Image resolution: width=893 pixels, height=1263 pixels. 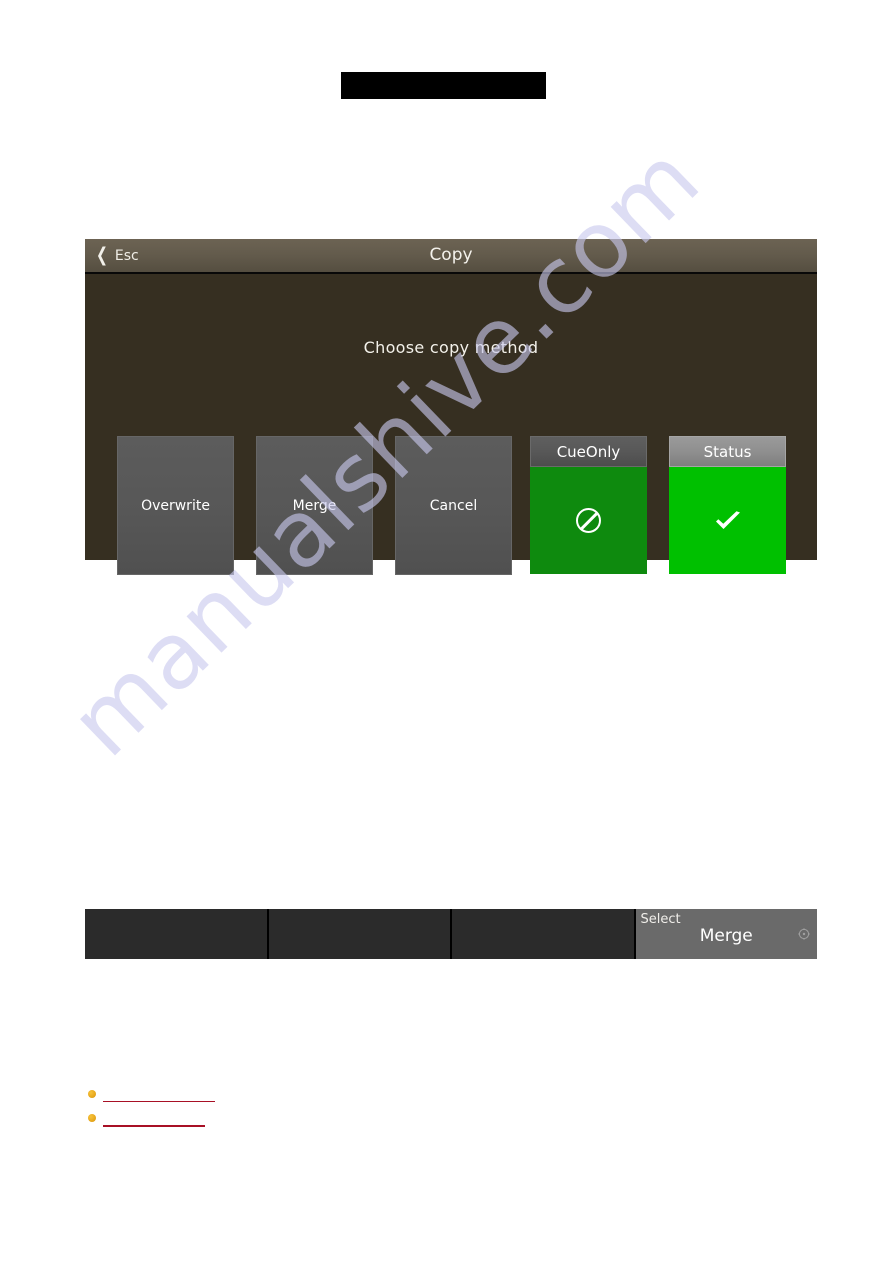 What do you see at coordinates (660, 919) in the screenshot?
I see `encoder-select-label: Select` at bounding box center [660, 919].